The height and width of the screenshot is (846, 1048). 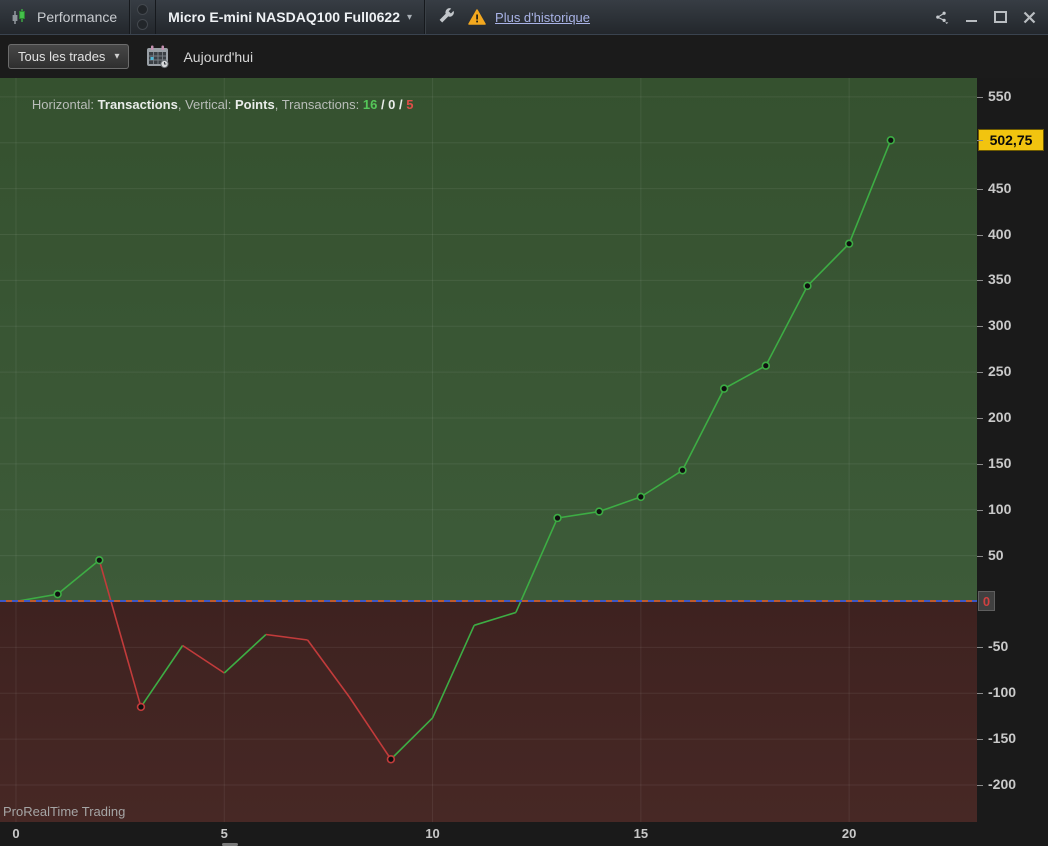 What do you see at coordinates (986, 601) in the screenshot?
I see `zero-value-badge: 0` at bounding box center [986, 601].